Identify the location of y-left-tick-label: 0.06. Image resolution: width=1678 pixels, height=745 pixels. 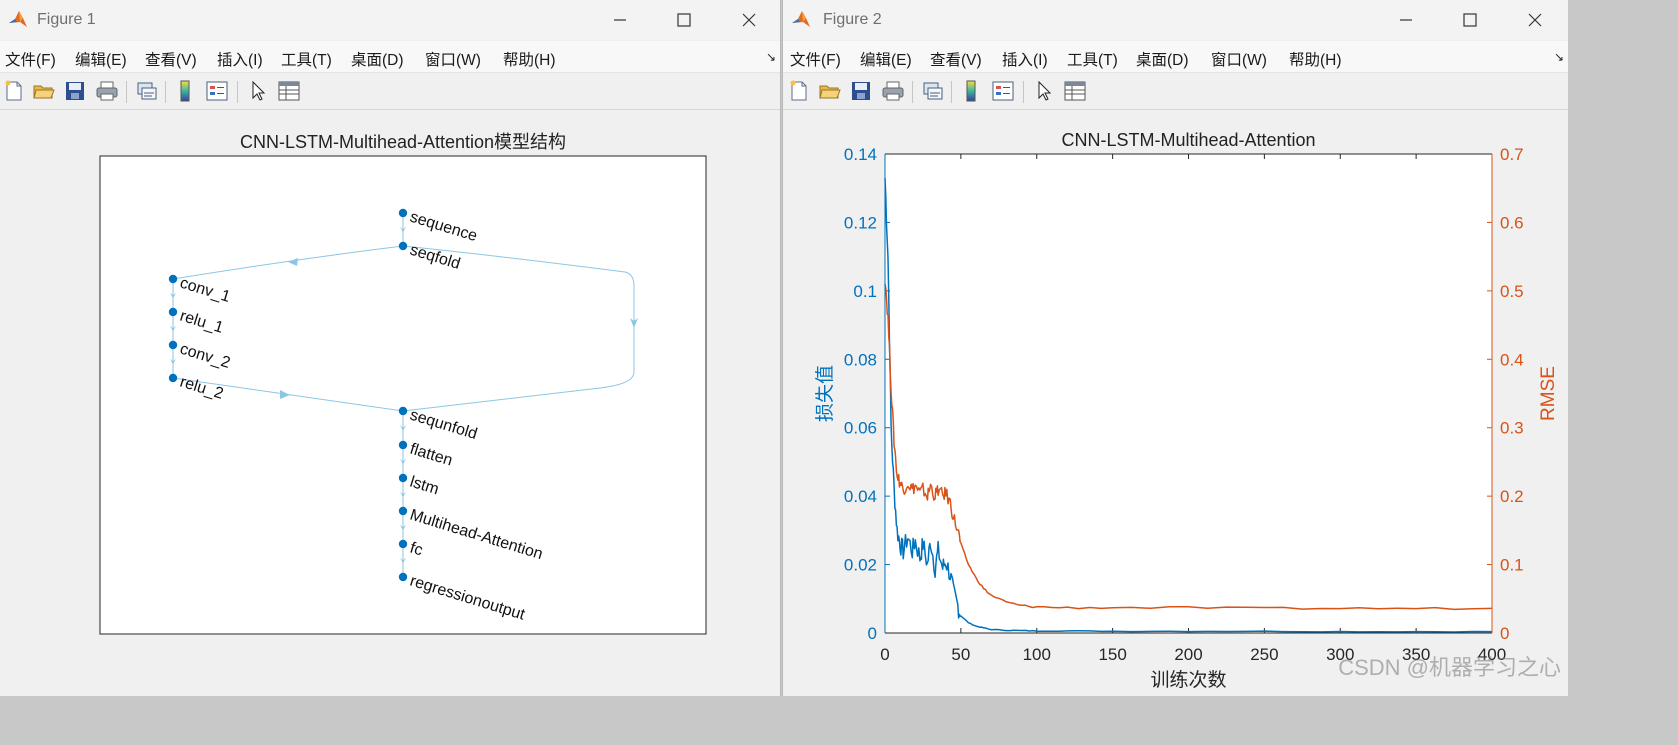
(860, 428).